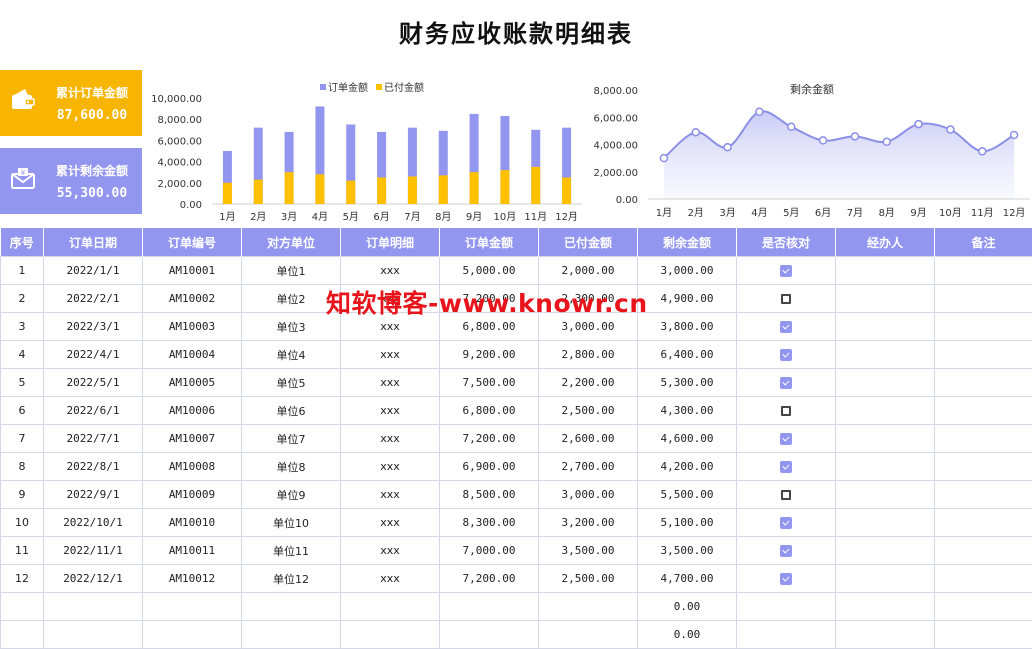 This screenshot has height=649, width=1032. Describe the element at coordinates (22, 410) in the screenshot. I see `cell-no: 6` at that location.